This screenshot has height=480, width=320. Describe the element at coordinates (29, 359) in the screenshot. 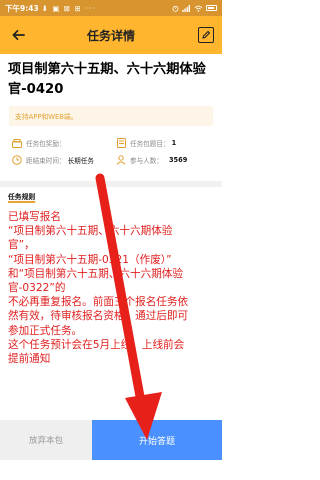

I see `rules-line: 提前通知` at that location.